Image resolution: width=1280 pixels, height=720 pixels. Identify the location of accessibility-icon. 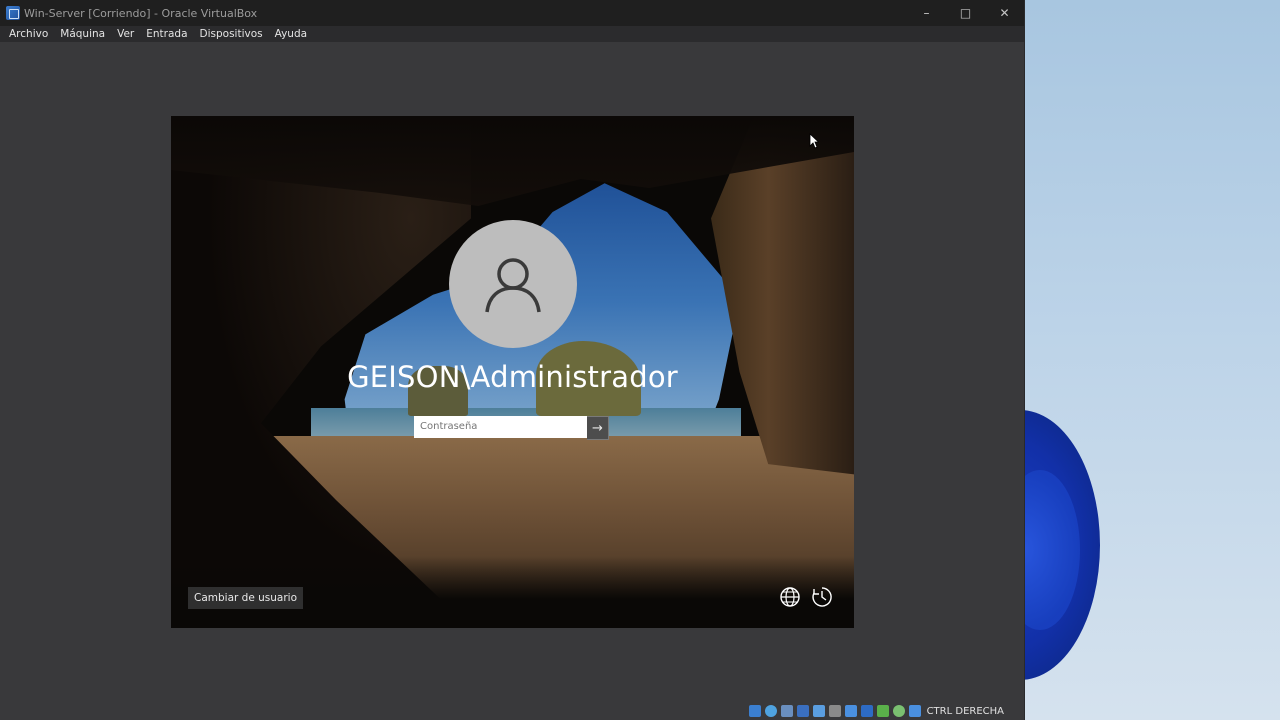
(822, 597).